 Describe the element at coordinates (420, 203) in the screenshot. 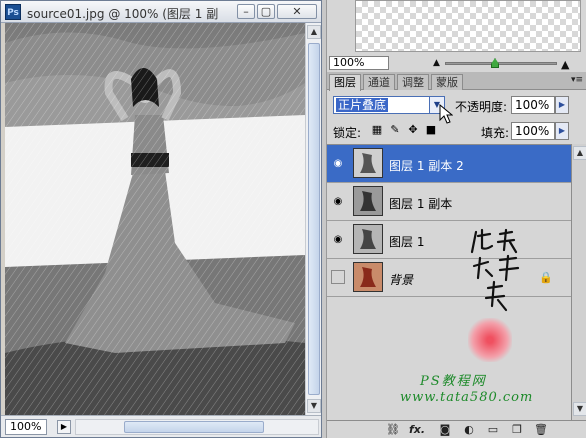

I see `layer-name: 图层 1 副本` at that location.